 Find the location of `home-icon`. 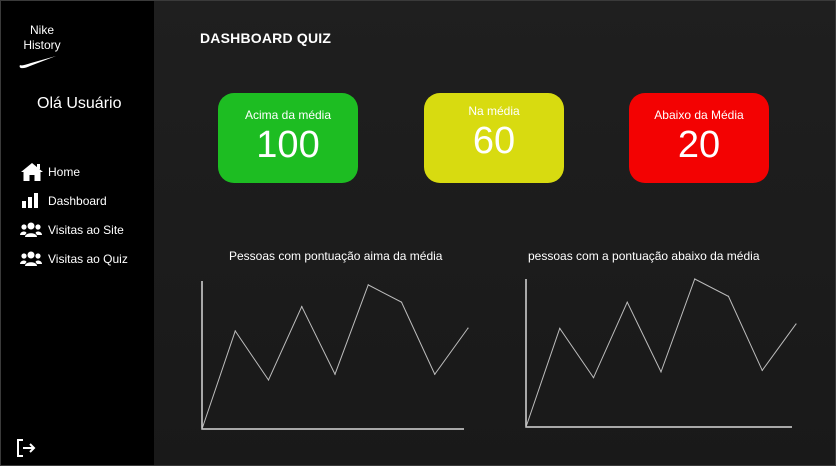

home-icon is located at coordinates (32, 172).